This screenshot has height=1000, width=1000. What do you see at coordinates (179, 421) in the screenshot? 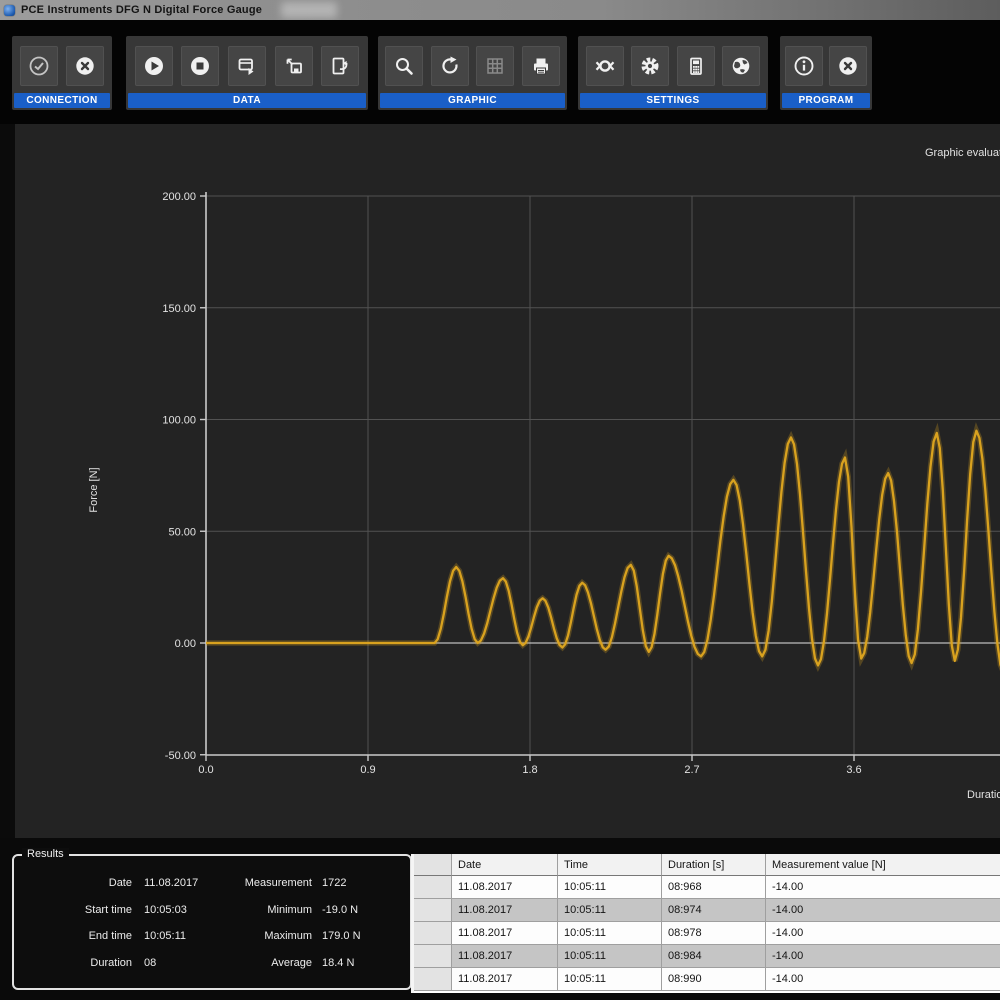
I see `y-tick-label: 100.00` at bounding box center [179, 421].